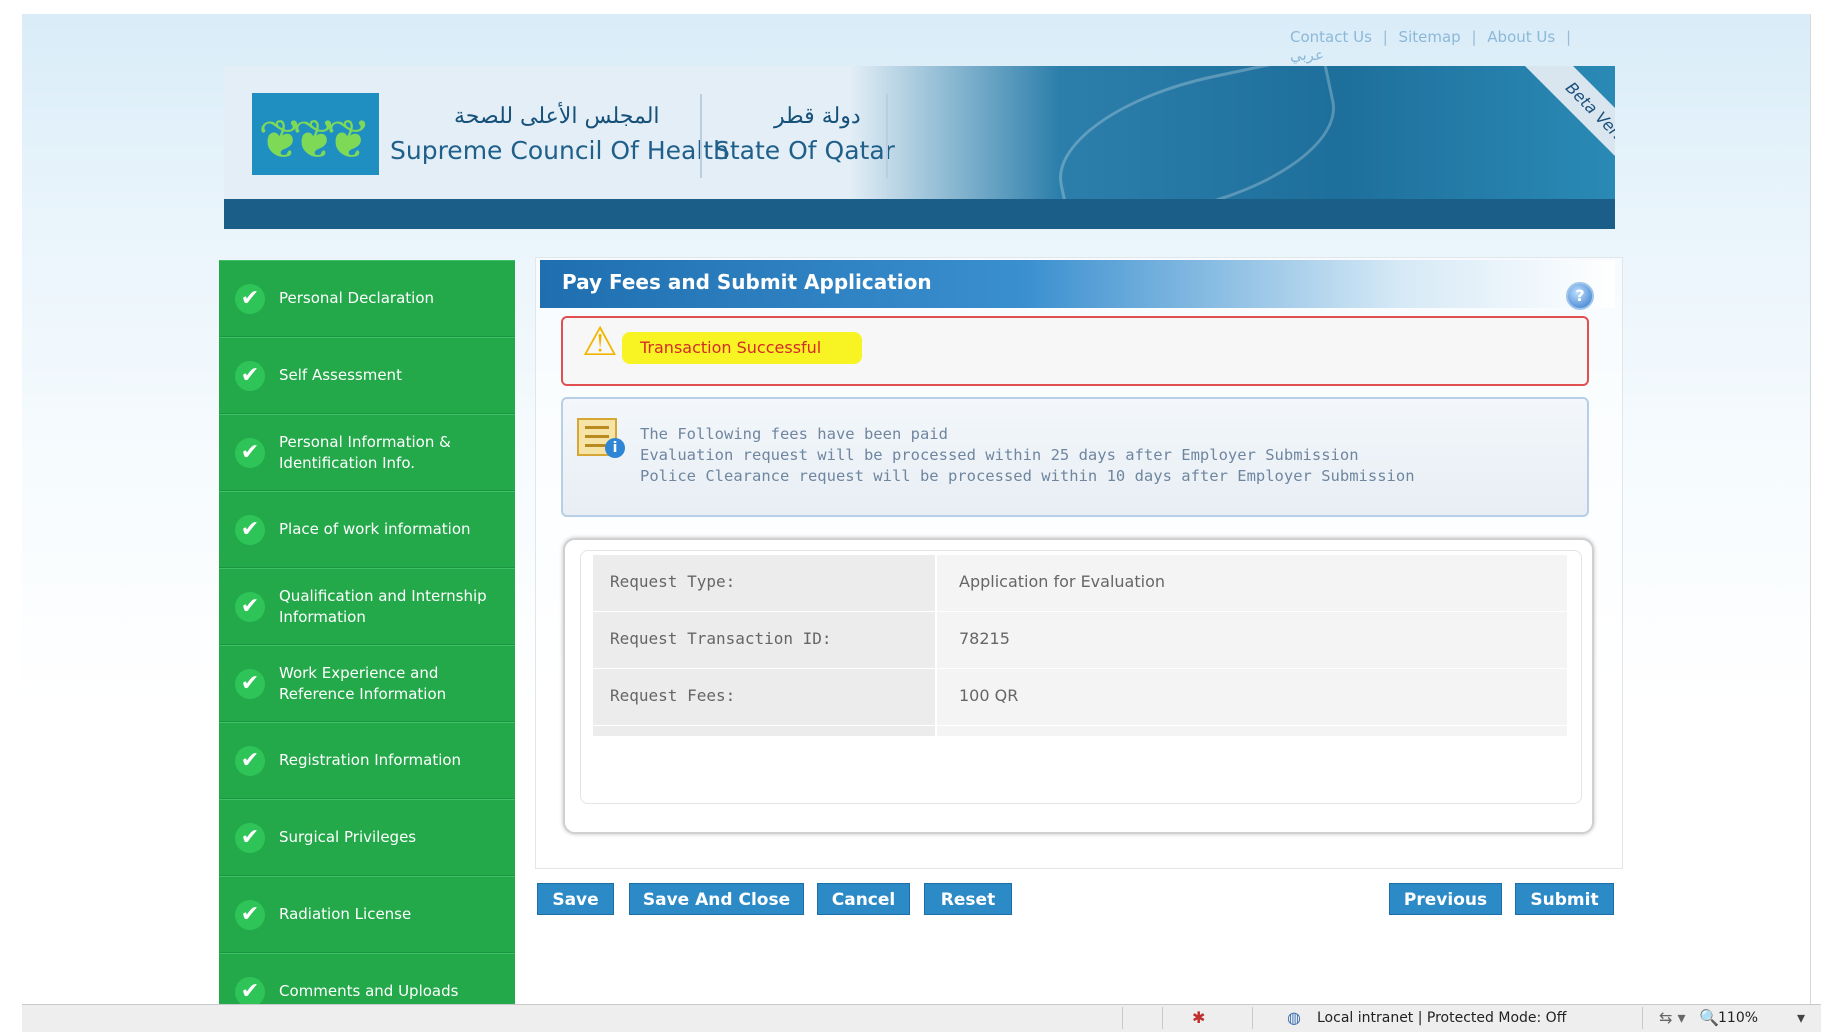 The image size is (1821, 1032). I want to click on save-and-close-button: Save And Close, so click(716, 899).